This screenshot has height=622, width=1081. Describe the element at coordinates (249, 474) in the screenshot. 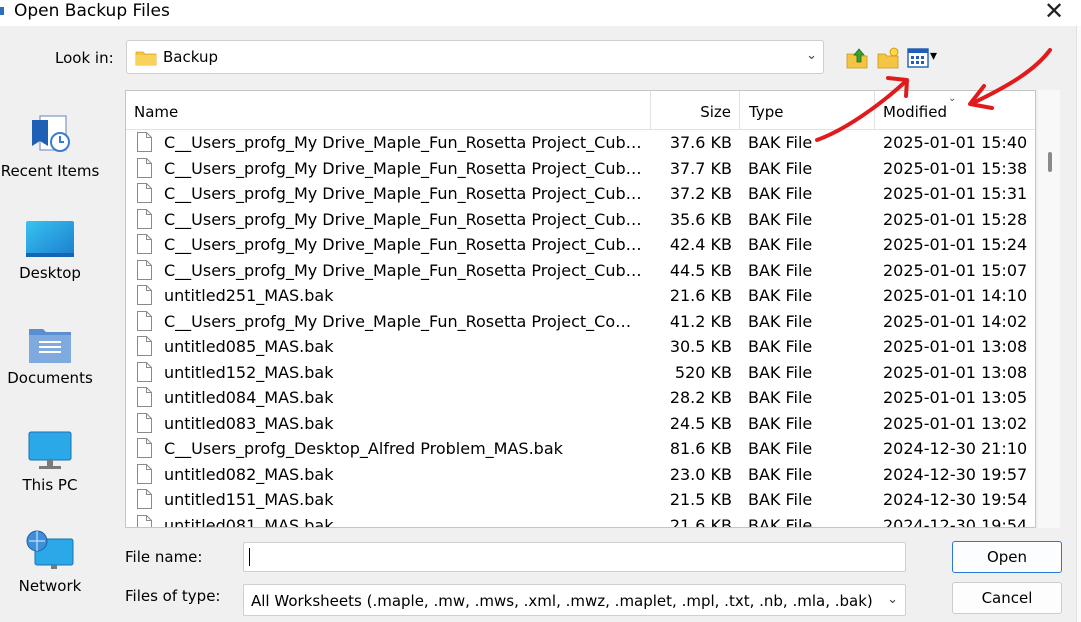

I see `file-name: untitled082_MAS.bak` at that location.